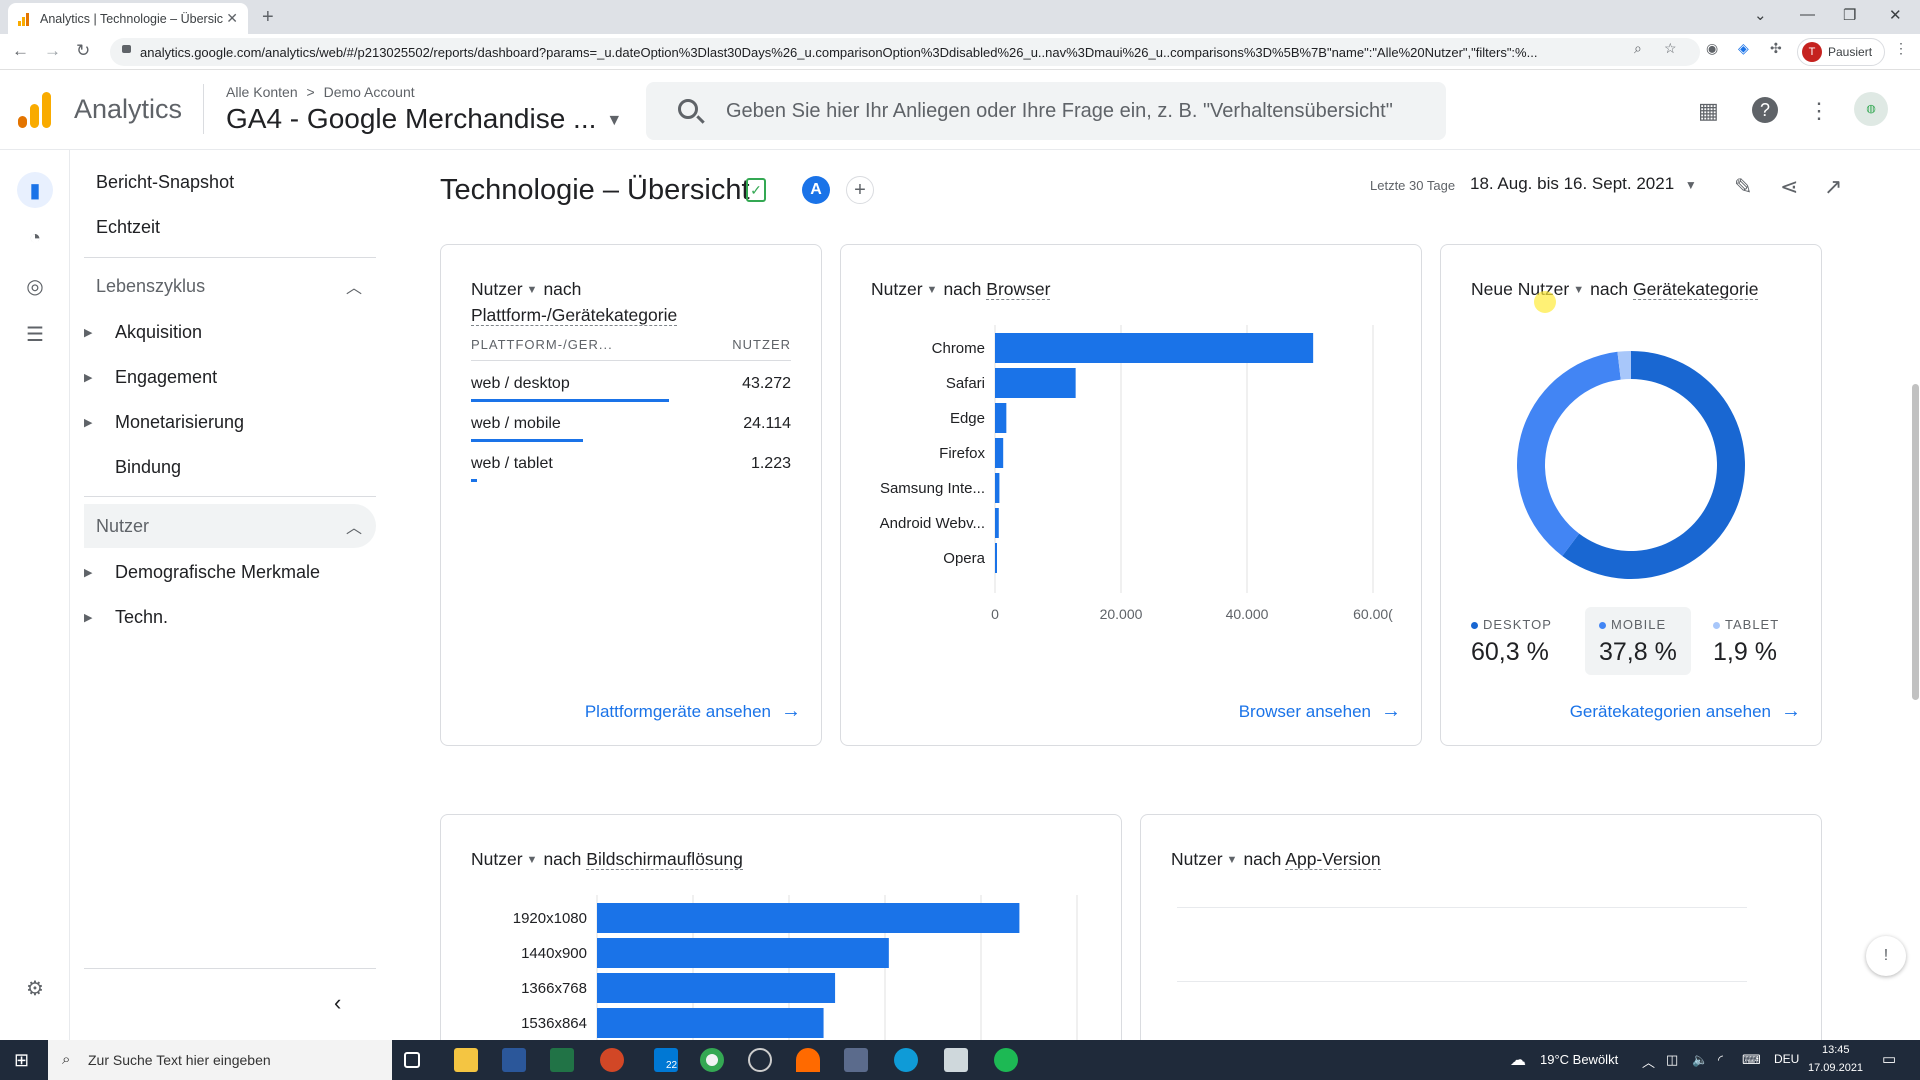 The width and height of the screenshot is (1920, 1080). I want to click on customize-report-icon: ✎, so click(1743, 187).